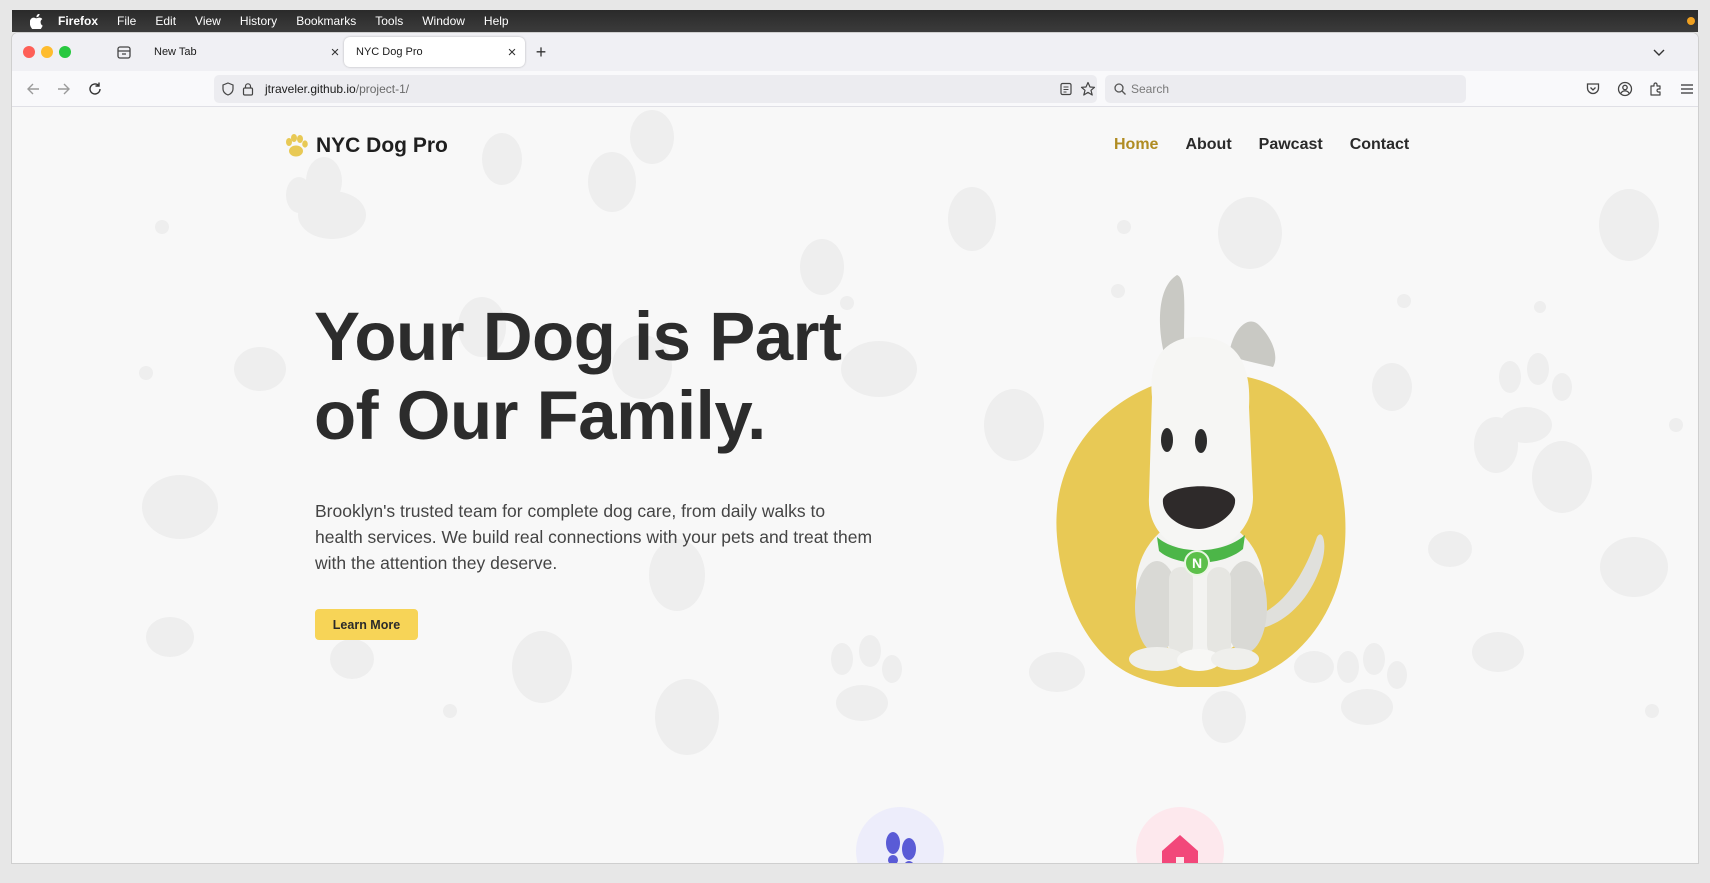 The height and width of the screenshot is (883, 1710). What do you see at coordinates (1208, 145) in the screenshot?
I see `nav-about: About` at bounding box center [1208, 145].